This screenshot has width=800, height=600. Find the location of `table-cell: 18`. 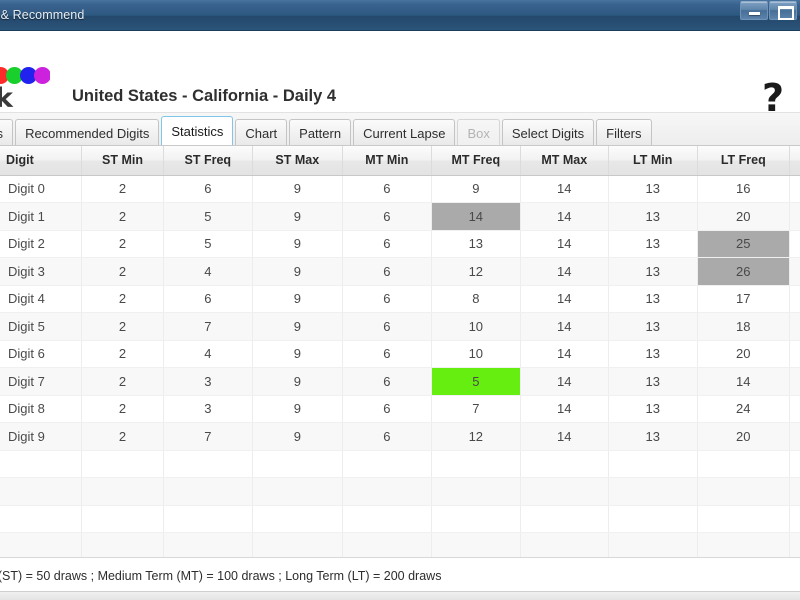

table-cell: 18 is located at coordinates (743, 326).